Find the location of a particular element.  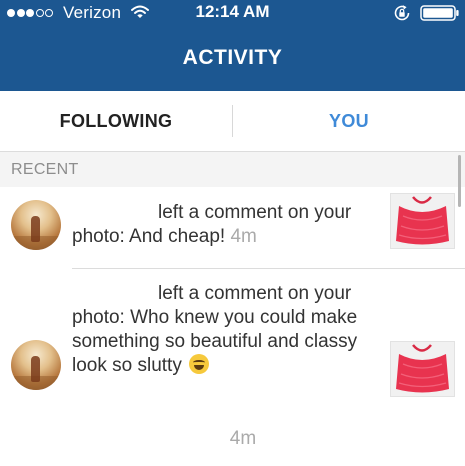

comment-text: left a comment on your photo: And cheap! is located at coordinates (212, 224).